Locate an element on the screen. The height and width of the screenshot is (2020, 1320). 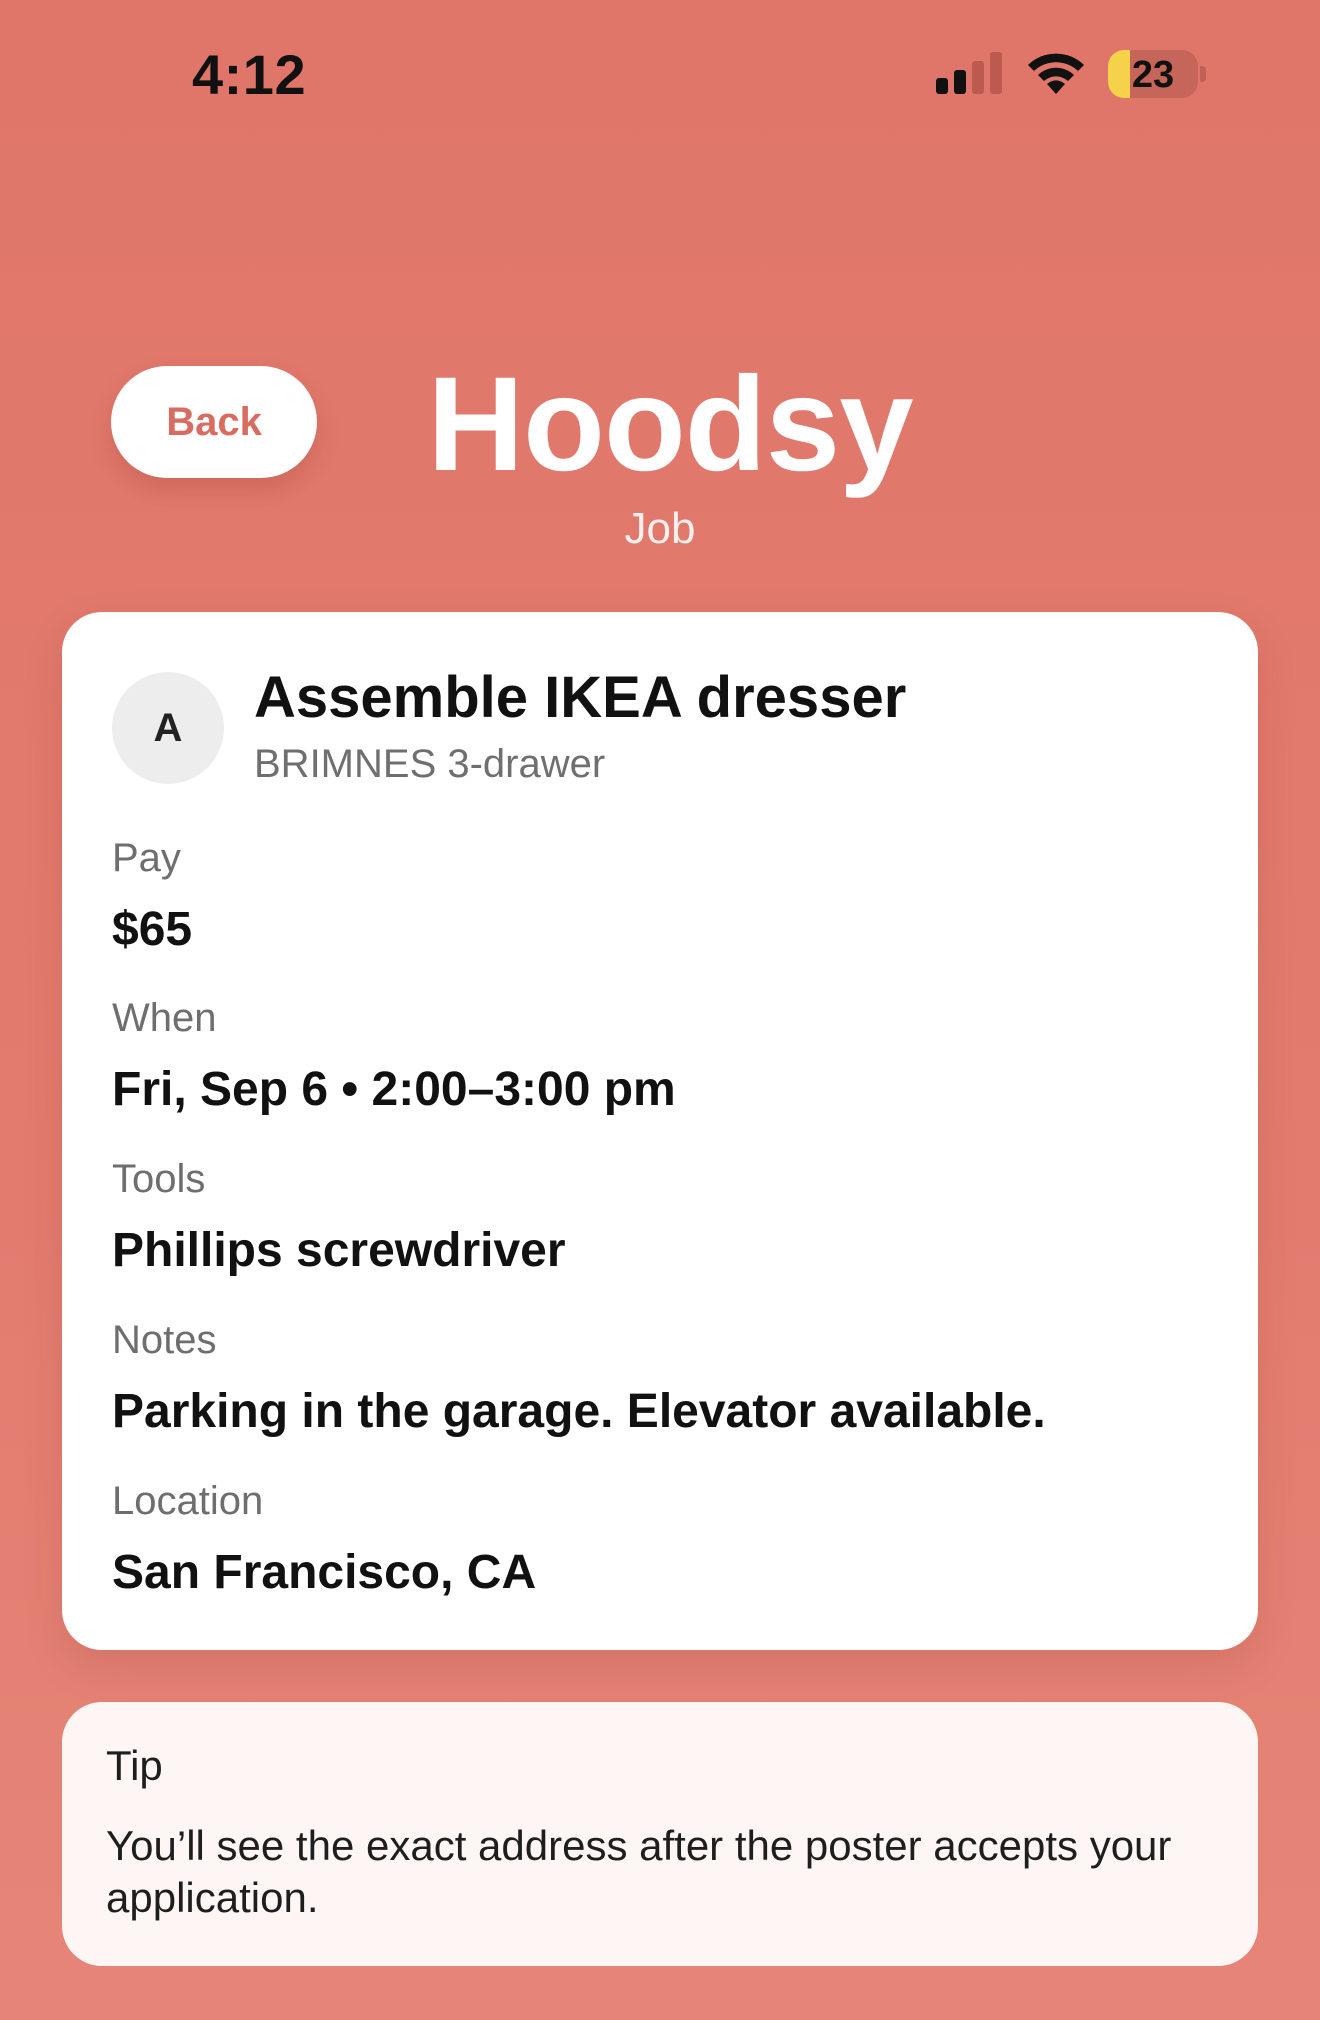
tools-value: Phillips screwdriver is located at coordinates (339, 1250).